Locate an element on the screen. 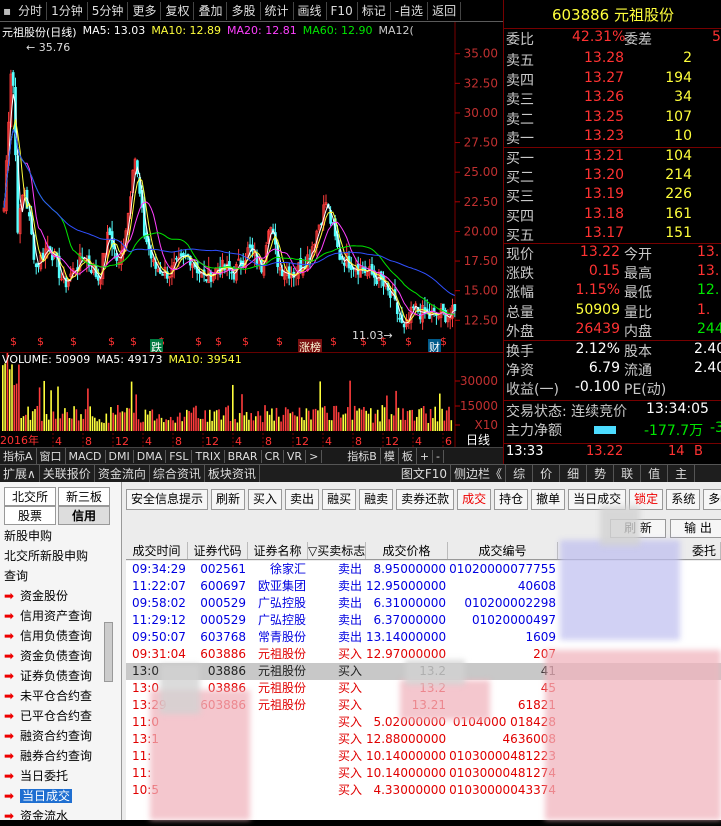  tree-item: 北交所新股申购 is located at coordinates (59, 556).